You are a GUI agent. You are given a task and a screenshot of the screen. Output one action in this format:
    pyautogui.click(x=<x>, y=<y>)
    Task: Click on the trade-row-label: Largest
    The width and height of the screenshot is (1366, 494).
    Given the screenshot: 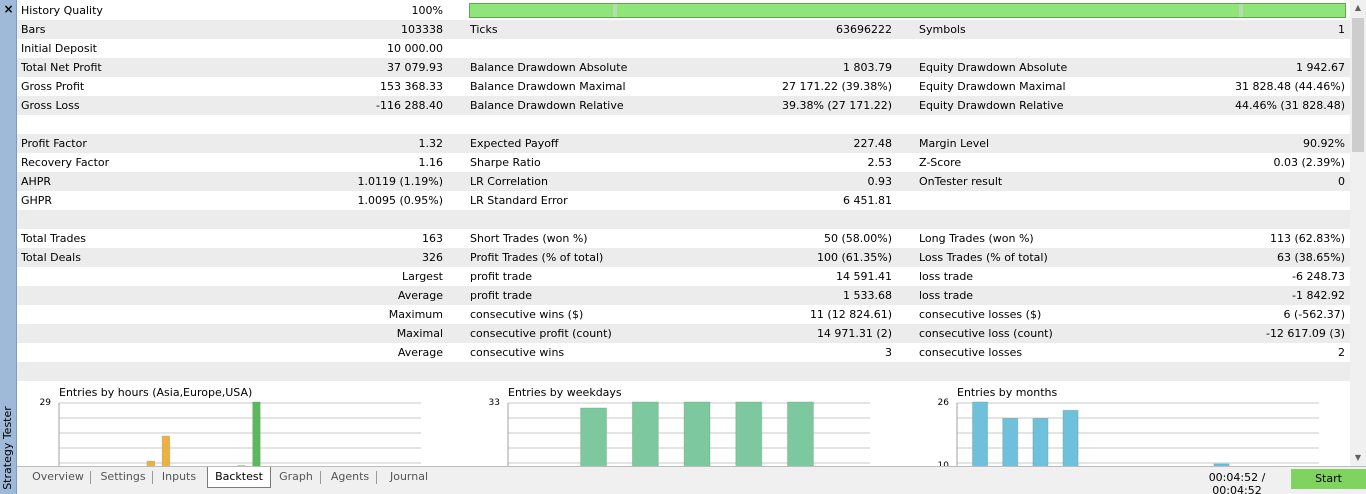 What is the action you would take?
    pyautogui.click(x=422, y=276)
    